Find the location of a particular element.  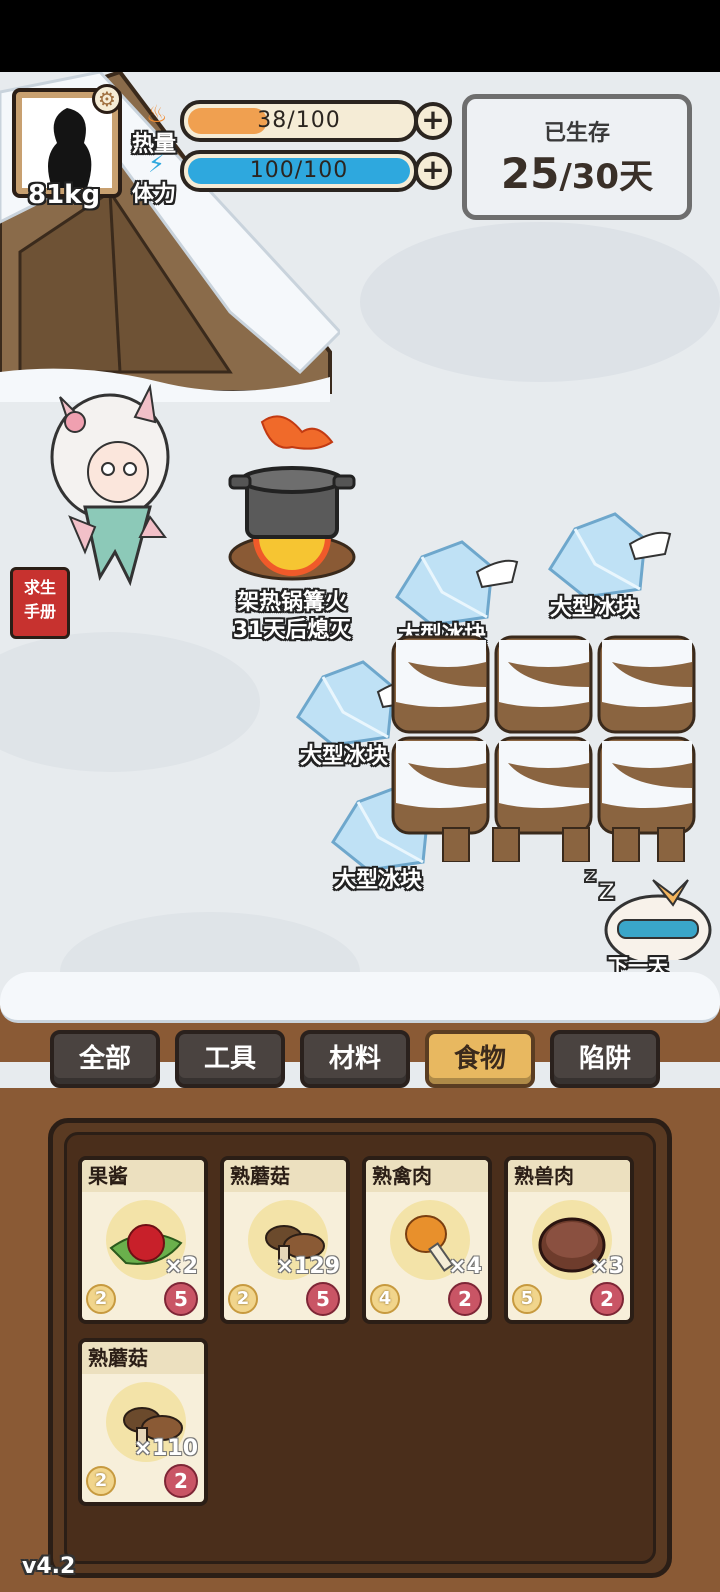

heat-flame-icon: ♨ is located at coordinates (157, 114).